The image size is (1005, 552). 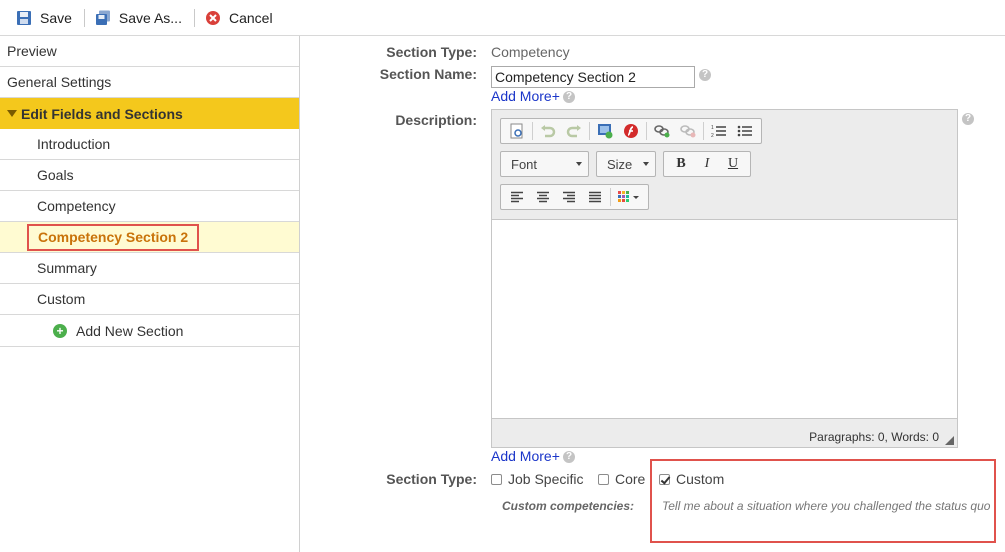 What do you see at coordinates (61, 299) in the screenshot?
I see `sidebar-item-label: Custom` at bounding box center [61, 299].